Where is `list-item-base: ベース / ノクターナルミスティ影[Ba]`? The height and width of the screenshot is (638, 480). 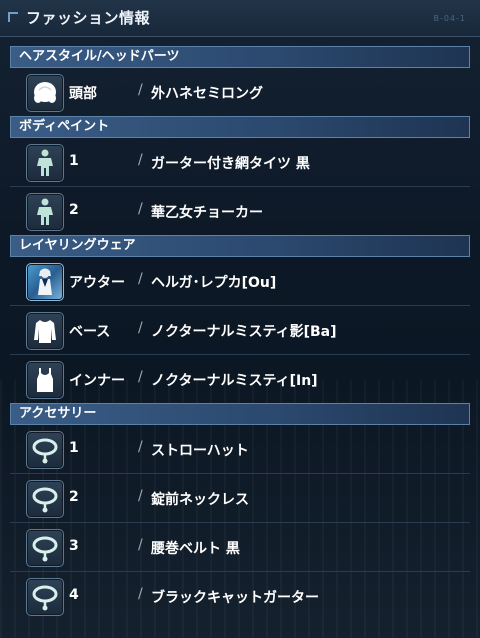
list-item-base: ベース / ノクターナルミスティ影[Ba] is located at coordinates (240, 330).